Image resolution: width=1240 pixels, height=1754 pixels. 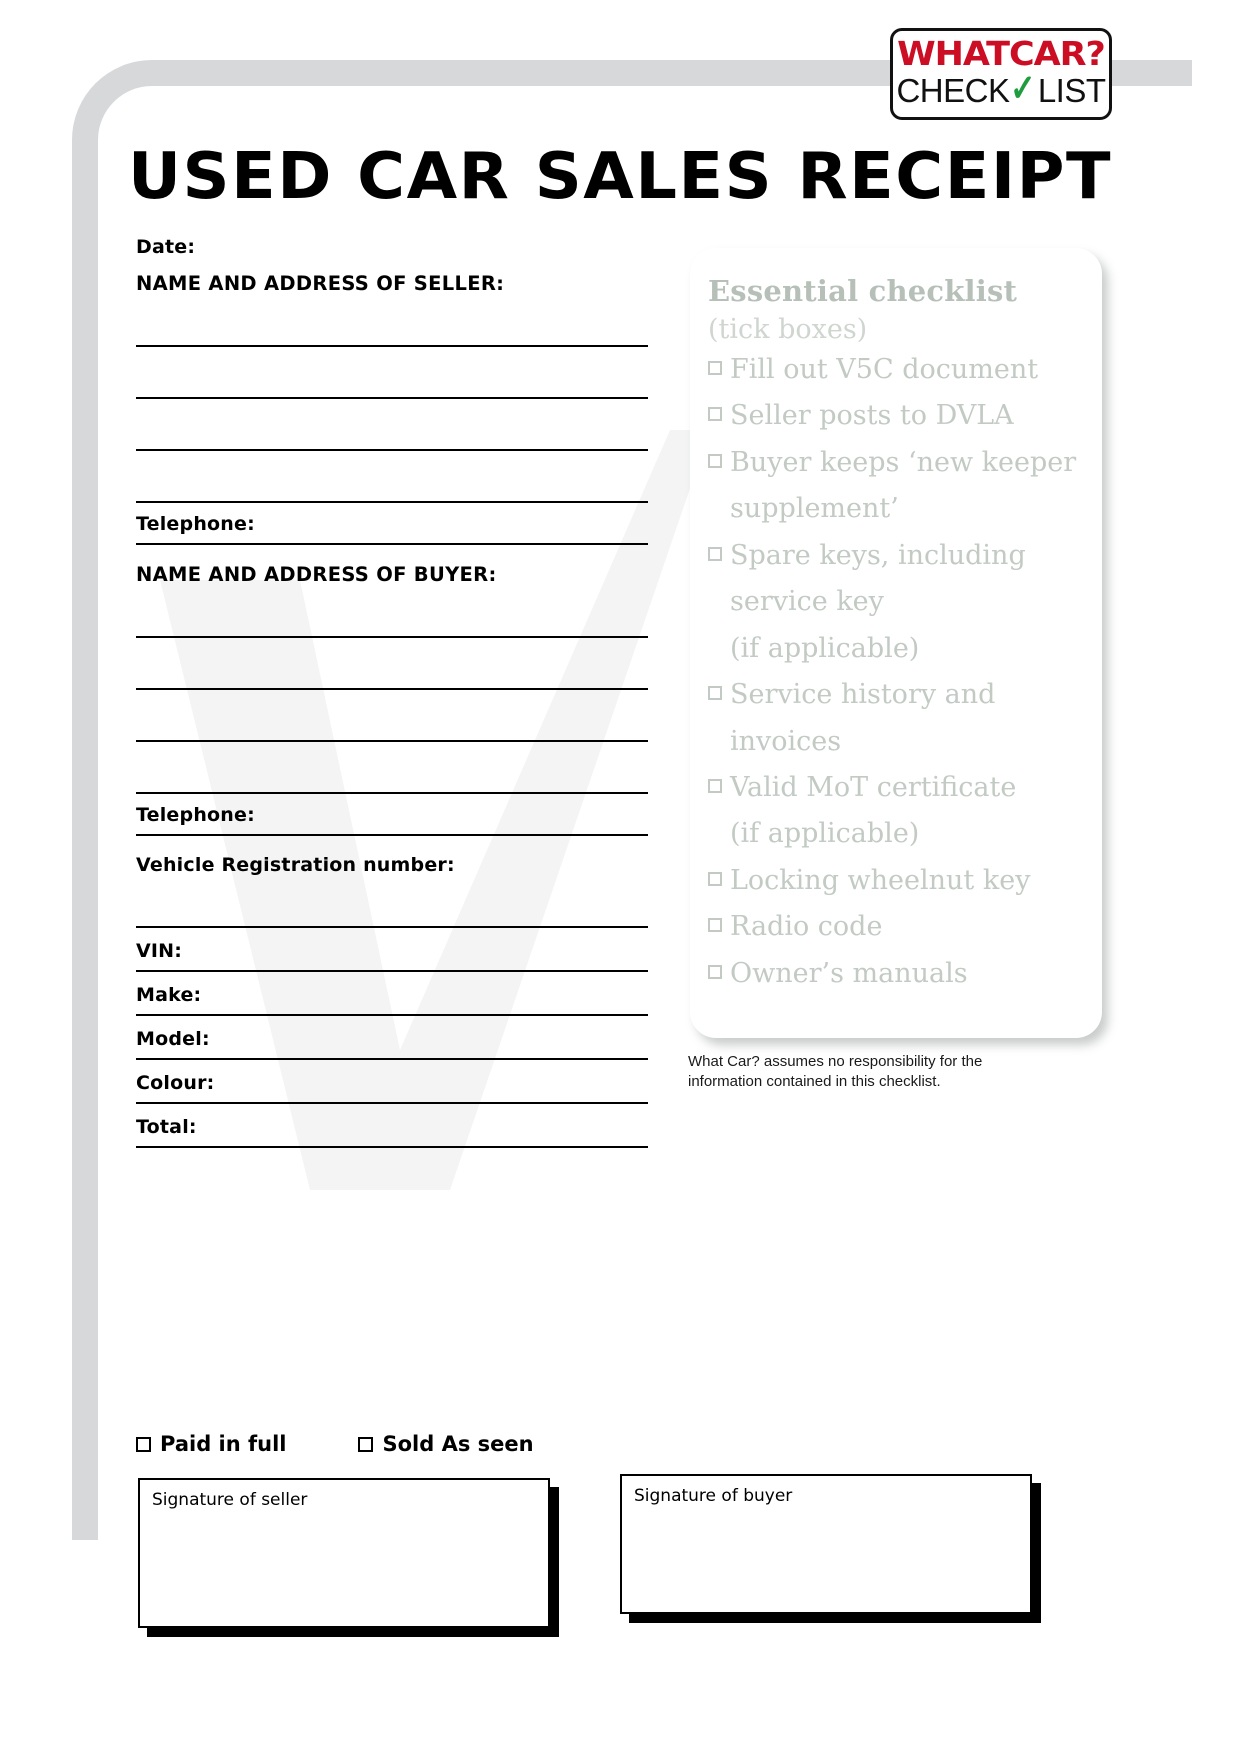 I want to click on checklist-item: Seller posts to DVLA, so click(x=900, y=416).